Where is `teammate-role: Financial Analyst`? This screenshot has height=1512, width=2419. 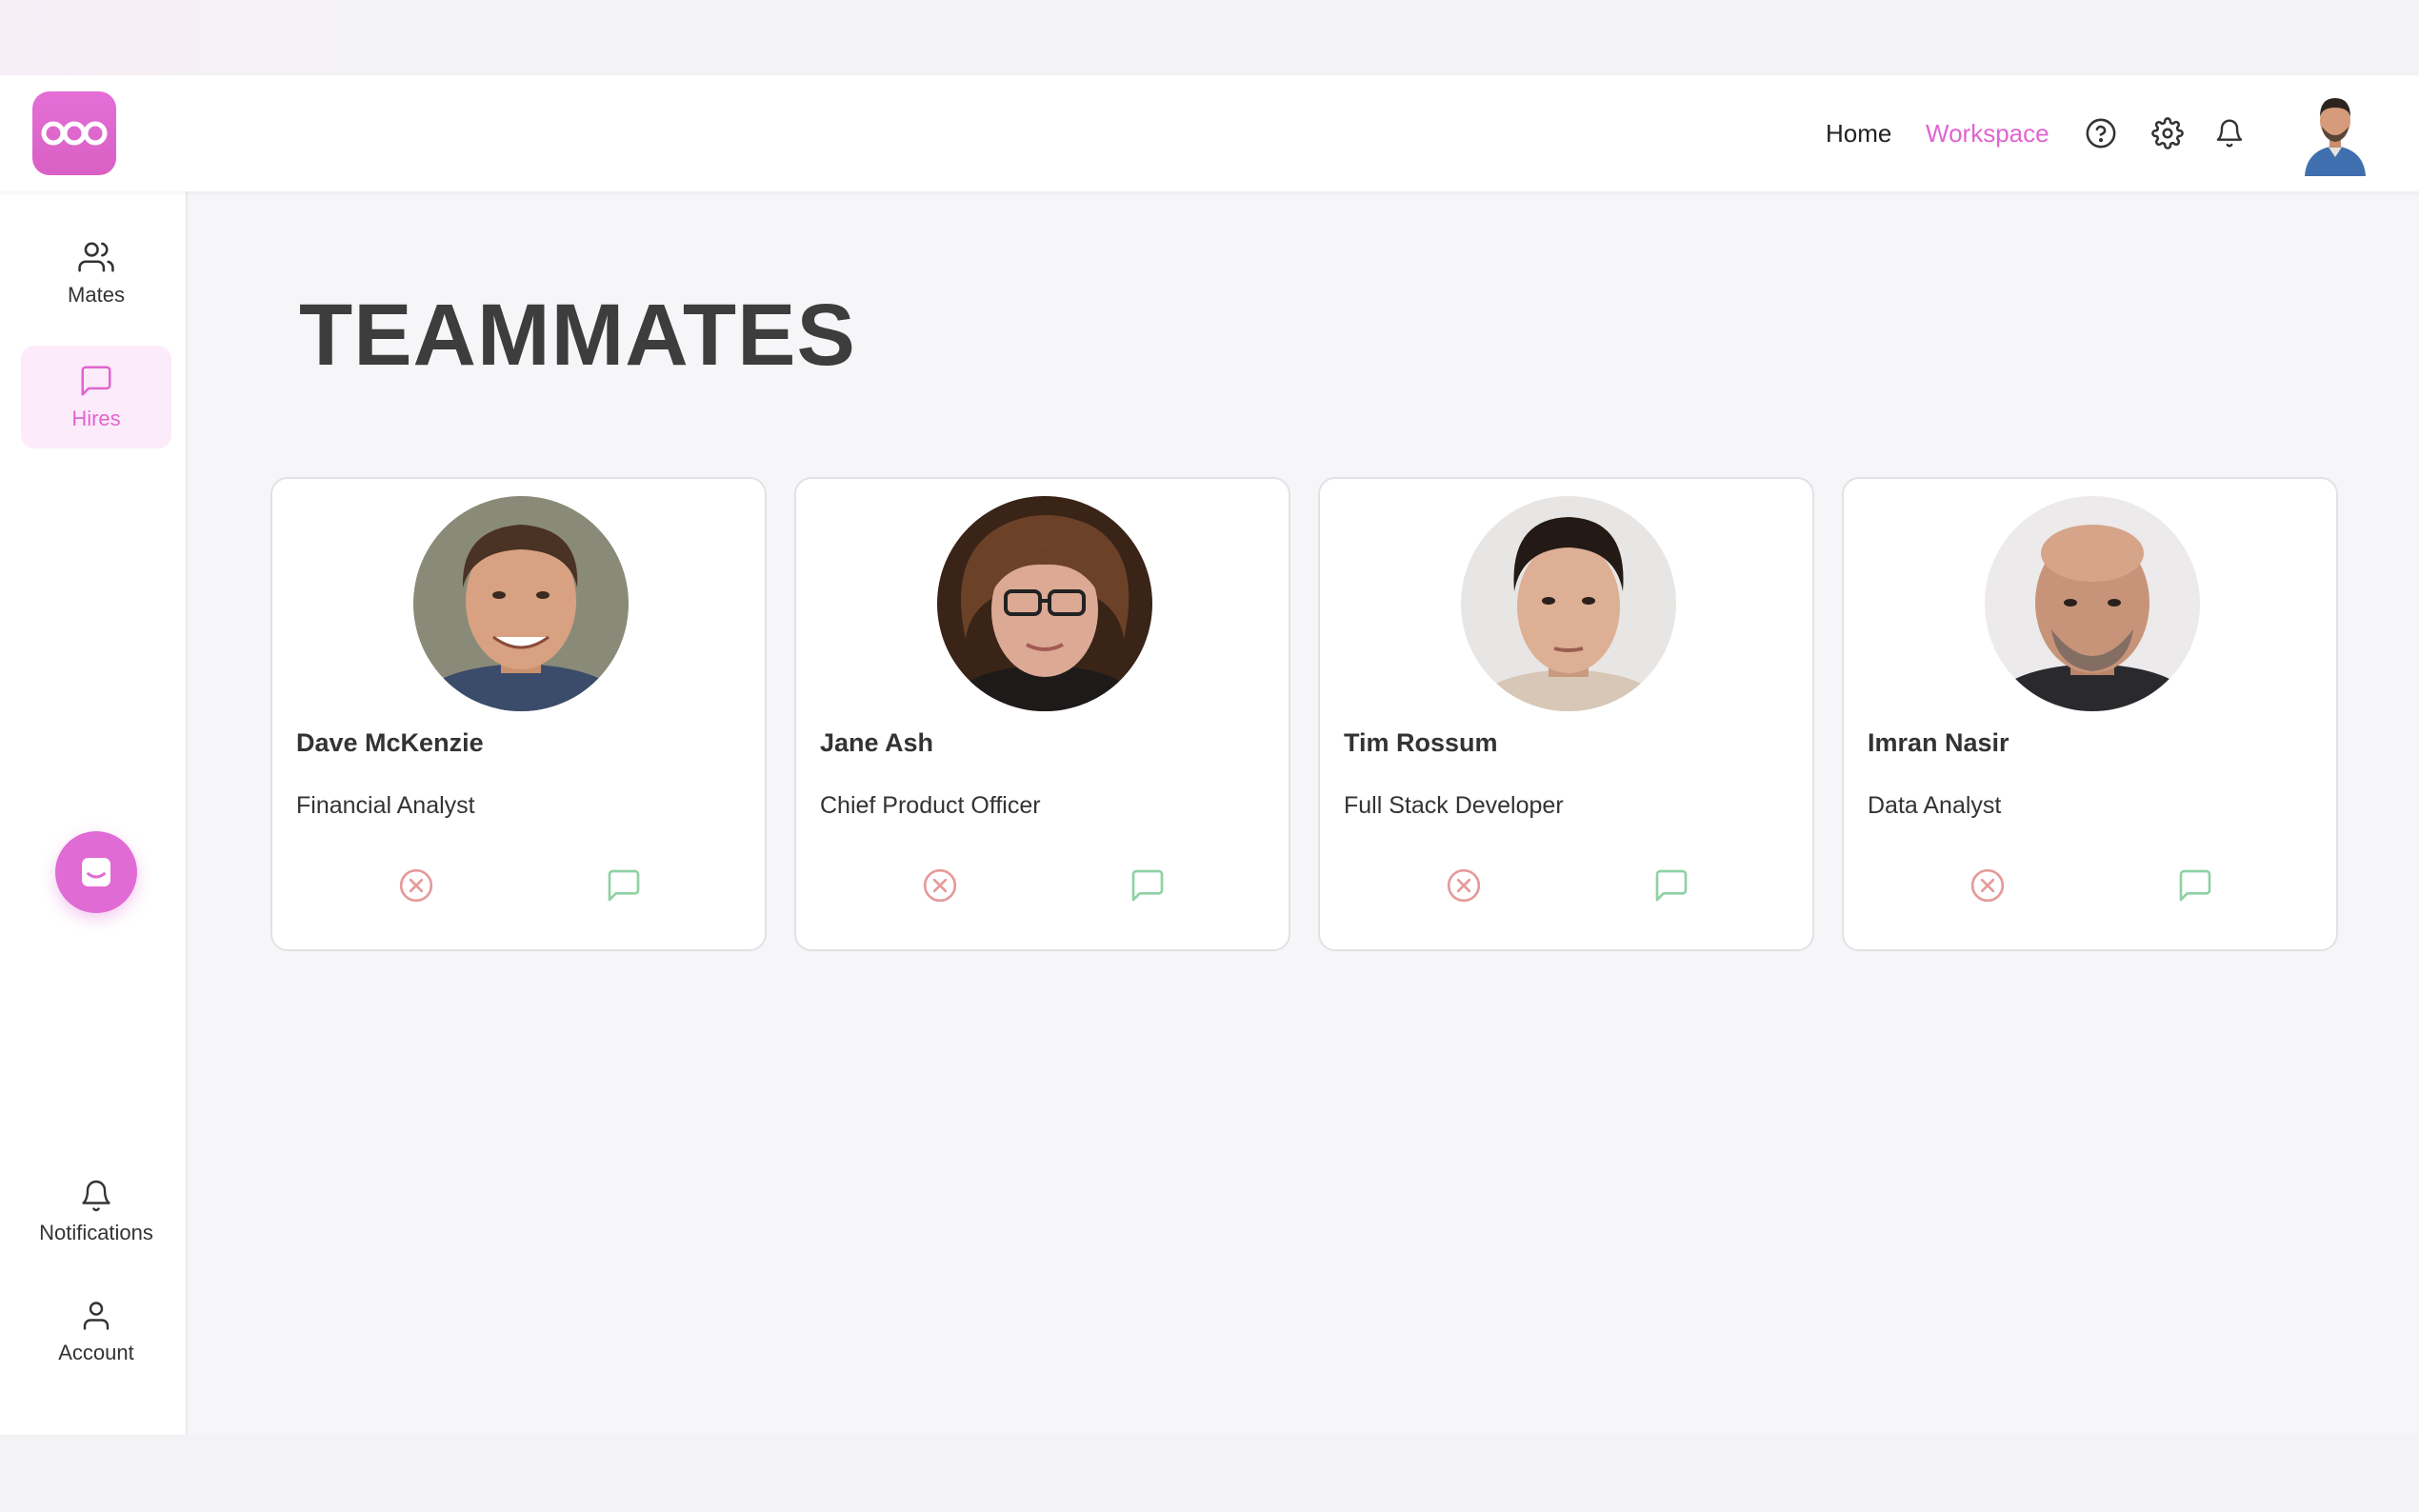 teammate-role: Financial Analyst is located at coordinates (385, 805).